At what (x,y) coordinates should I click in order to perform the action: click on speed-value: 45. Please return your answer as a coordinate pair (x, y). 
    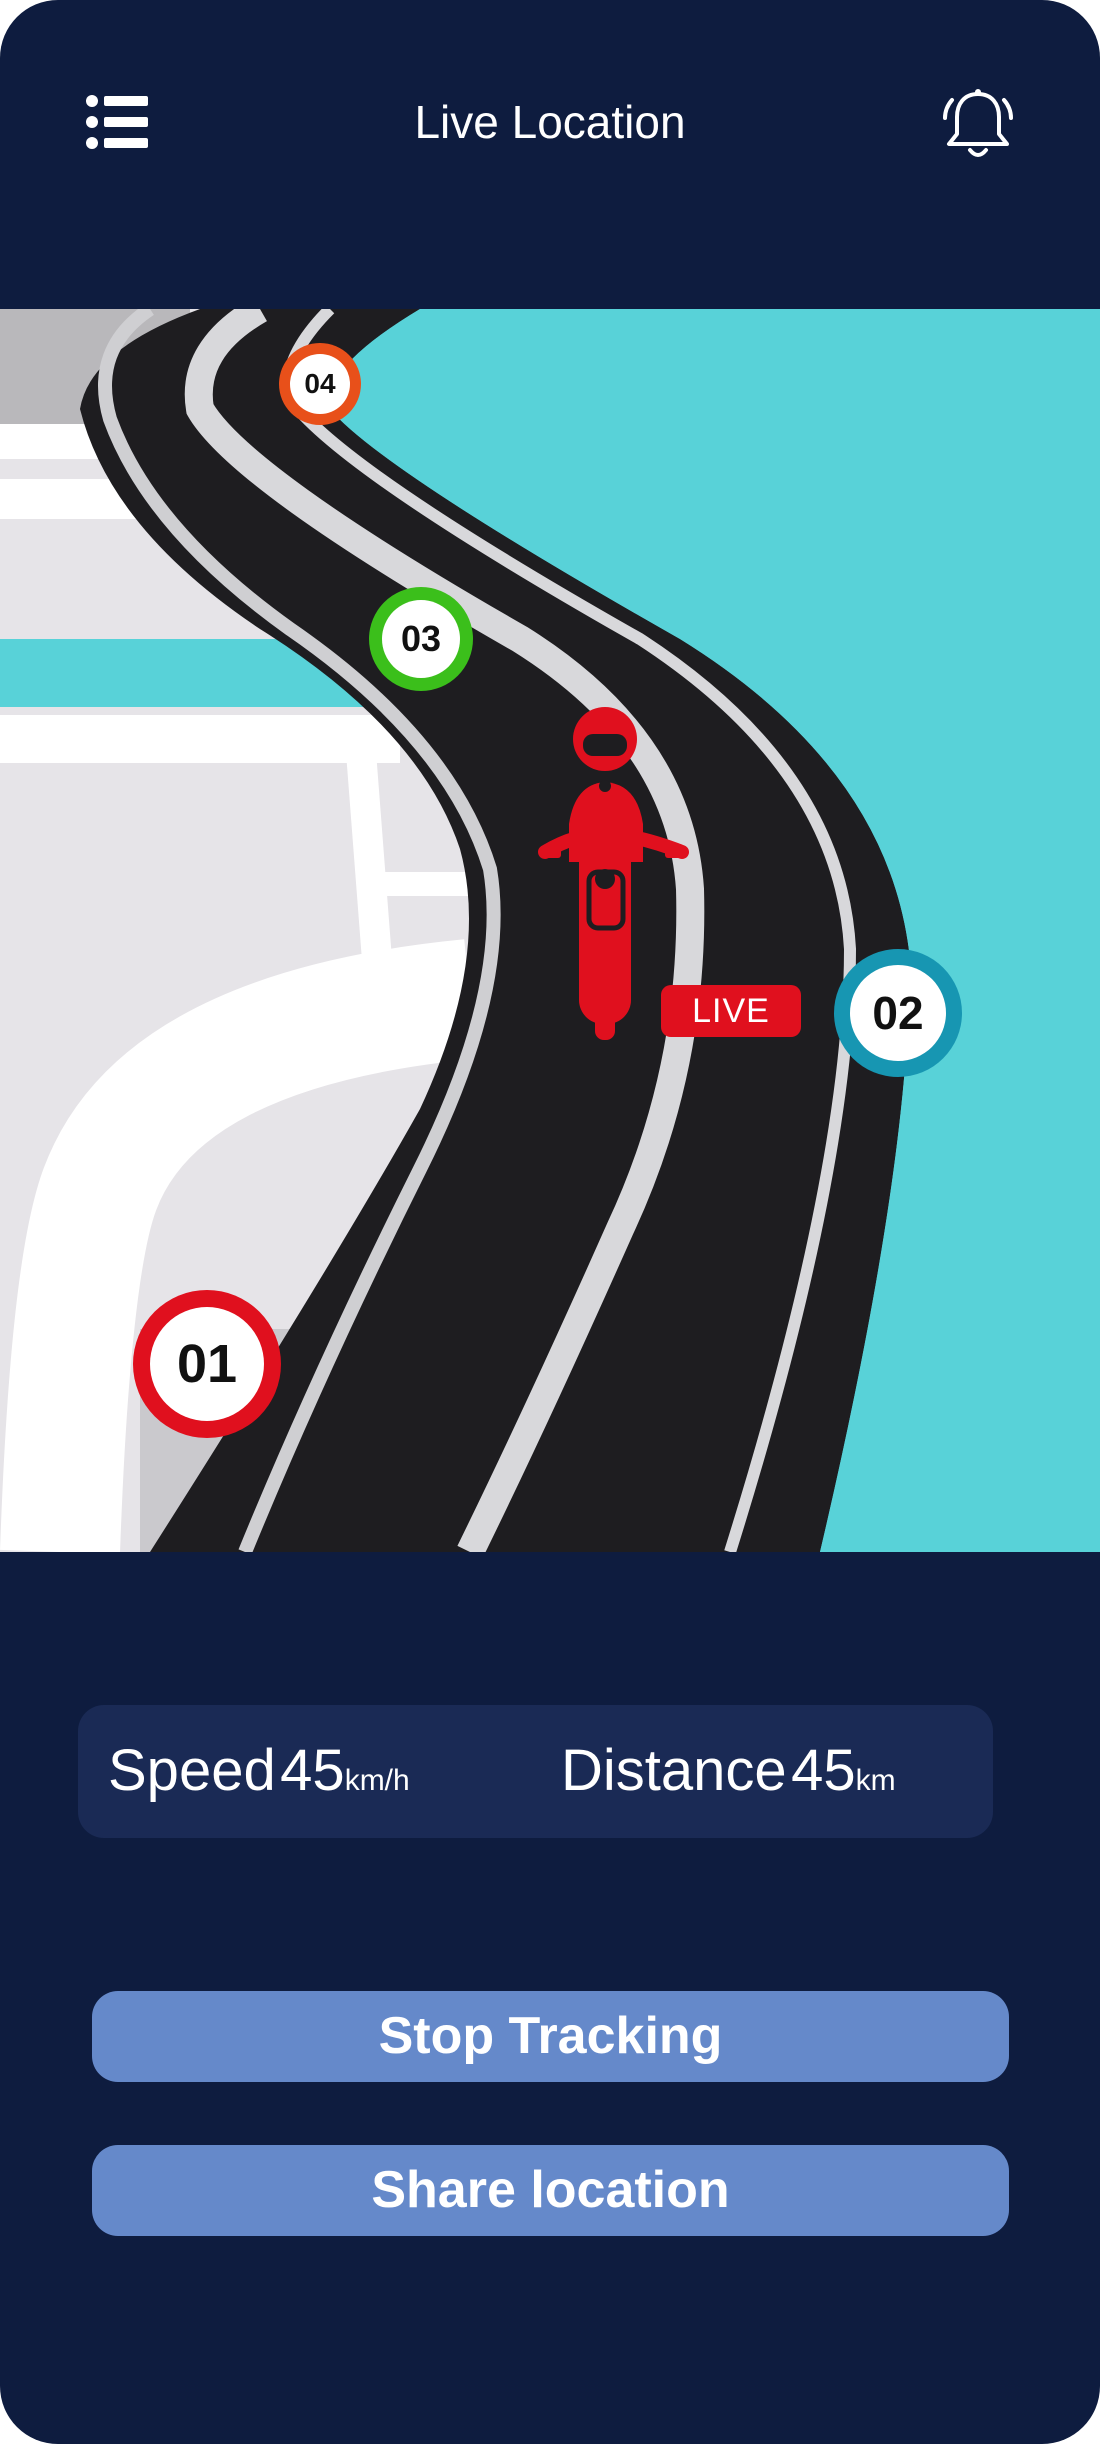
    Looking at the image, I should click on (312, 1770).